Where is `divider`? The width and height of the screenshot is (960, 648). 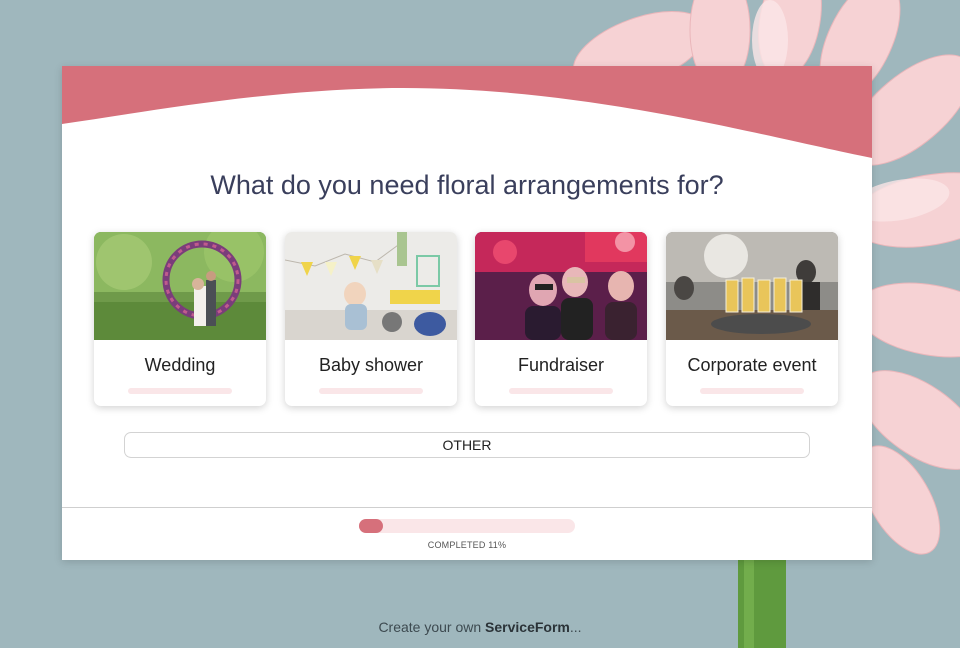 divider is located at coordinates (467, 507).